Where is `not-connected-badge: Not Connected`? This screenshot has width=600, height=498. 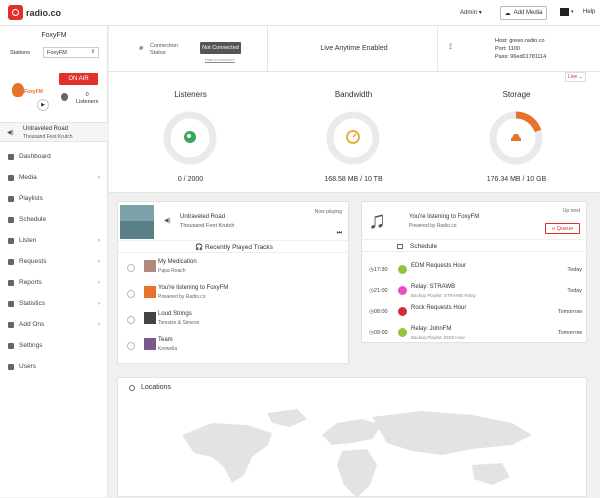 not-connected-badge: Not Connected is located at coordinates (220, 48).